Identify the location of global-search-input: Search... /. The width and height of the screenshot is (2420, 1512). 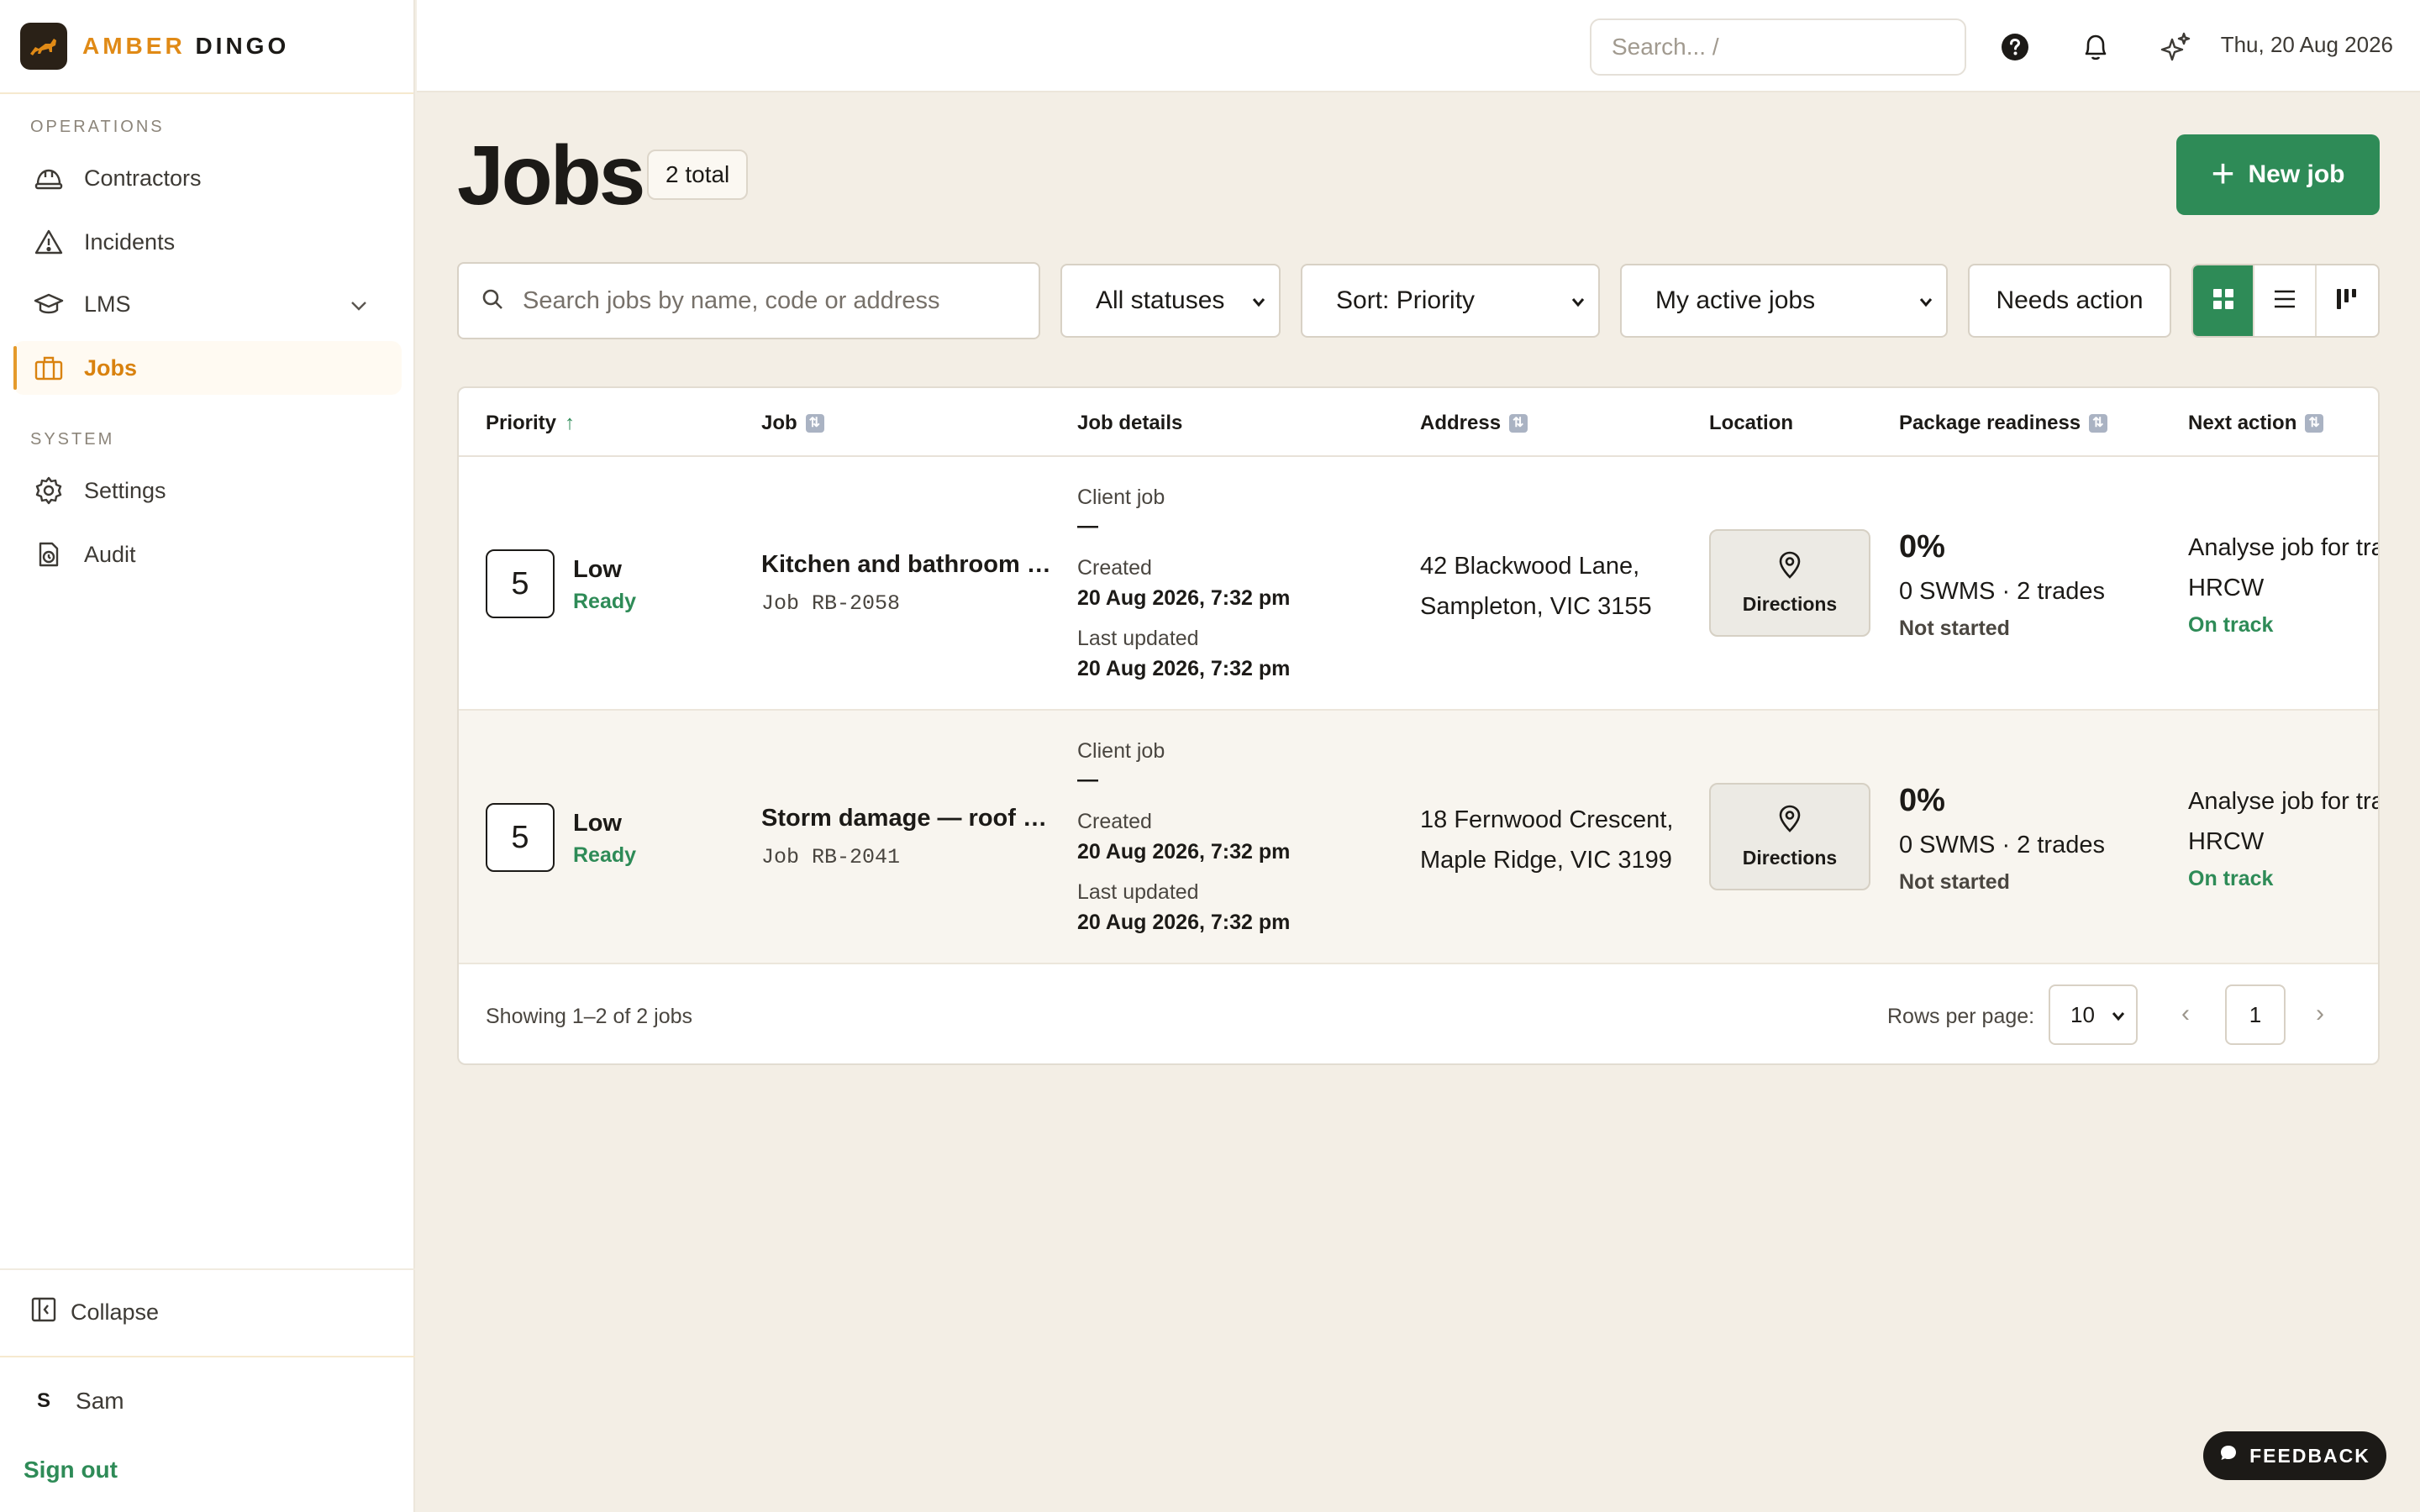
(1778, 47).